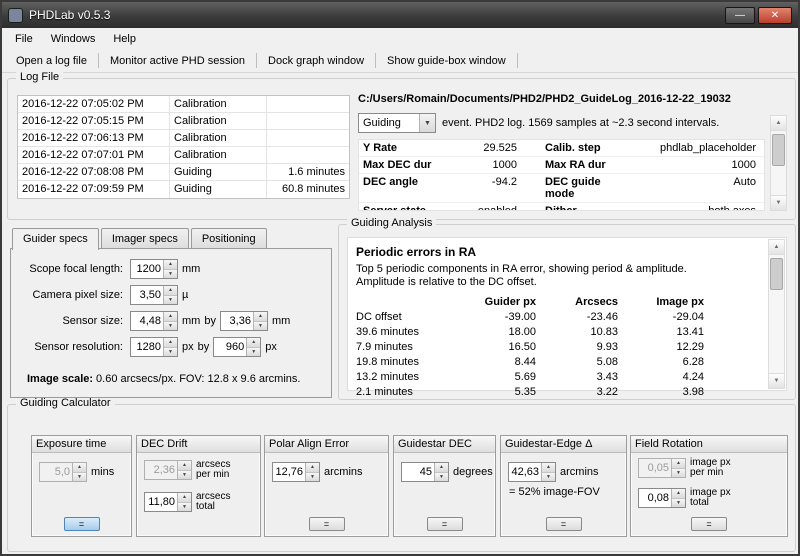  Describe the element at coordinates (177, 61) in the screenshot. I see `toolbar-monitor-session: Monitor active PHD session` at that location.